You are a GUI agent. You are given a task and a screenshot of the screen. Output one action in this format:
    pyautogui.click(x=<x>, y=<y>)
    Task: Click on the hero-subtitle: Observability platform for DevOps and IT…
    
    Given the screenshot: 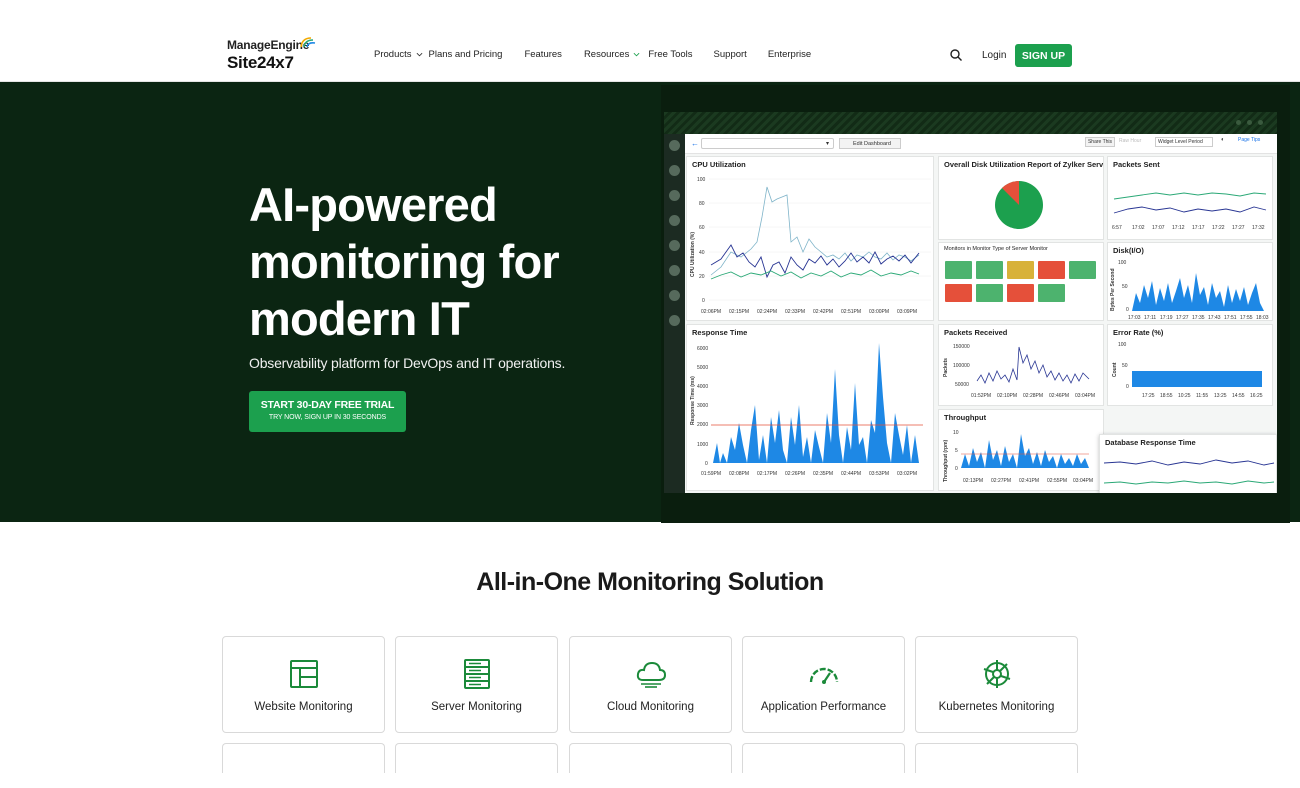 What is the action you would take?
    pyautogui.click(x=407, y=363)
    